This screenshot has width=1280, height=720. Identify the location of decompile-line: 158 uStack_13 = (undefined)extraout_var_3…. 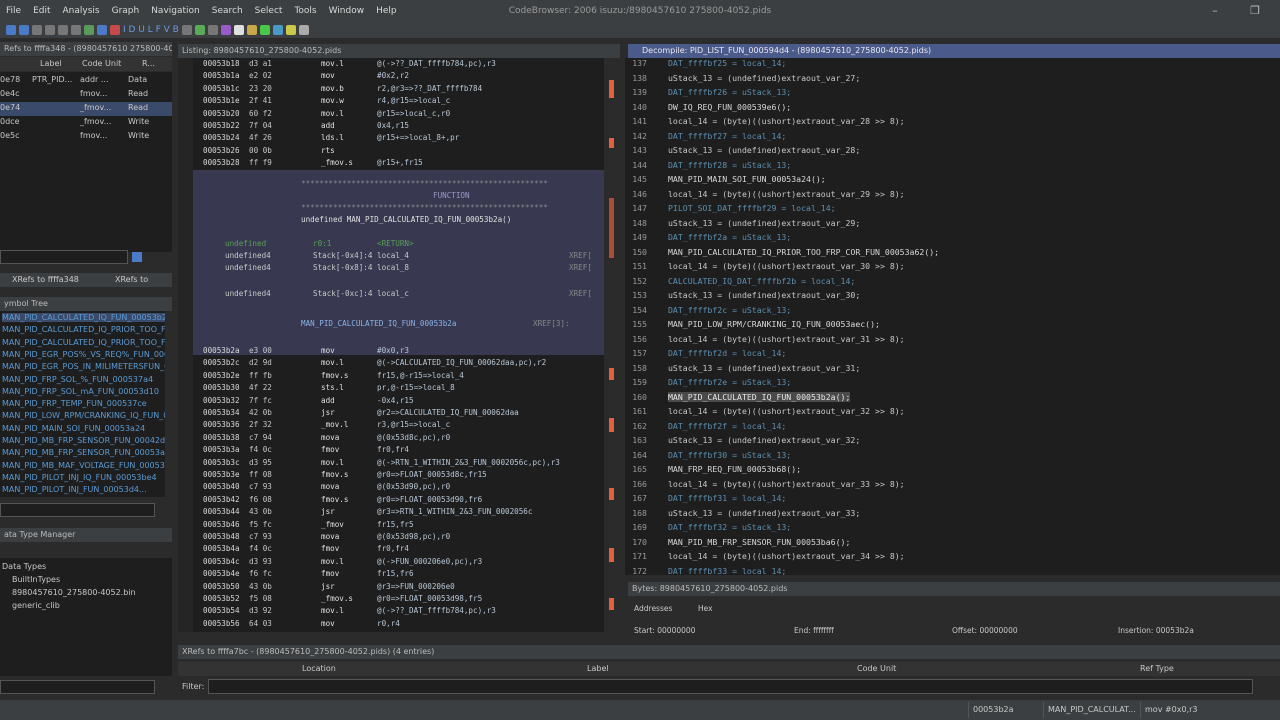
(952, 368).